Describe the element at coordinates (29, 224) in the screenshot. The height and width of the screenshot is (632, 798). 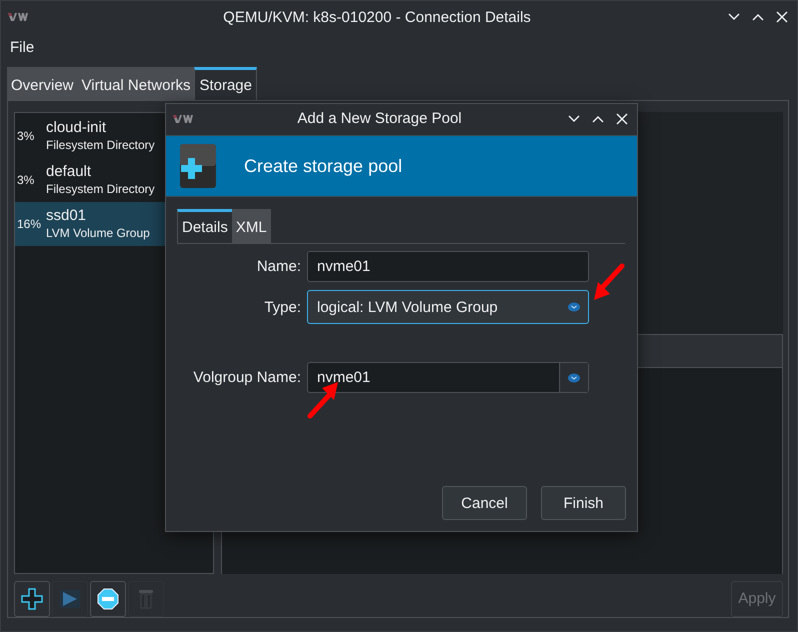
I see `usage-percent: 16%` at that location.